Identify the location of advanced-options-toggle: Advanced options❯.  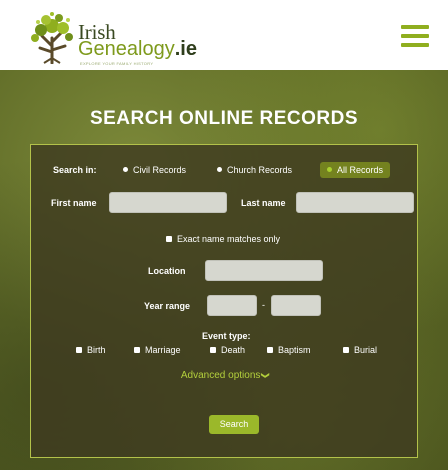
(225, 375).